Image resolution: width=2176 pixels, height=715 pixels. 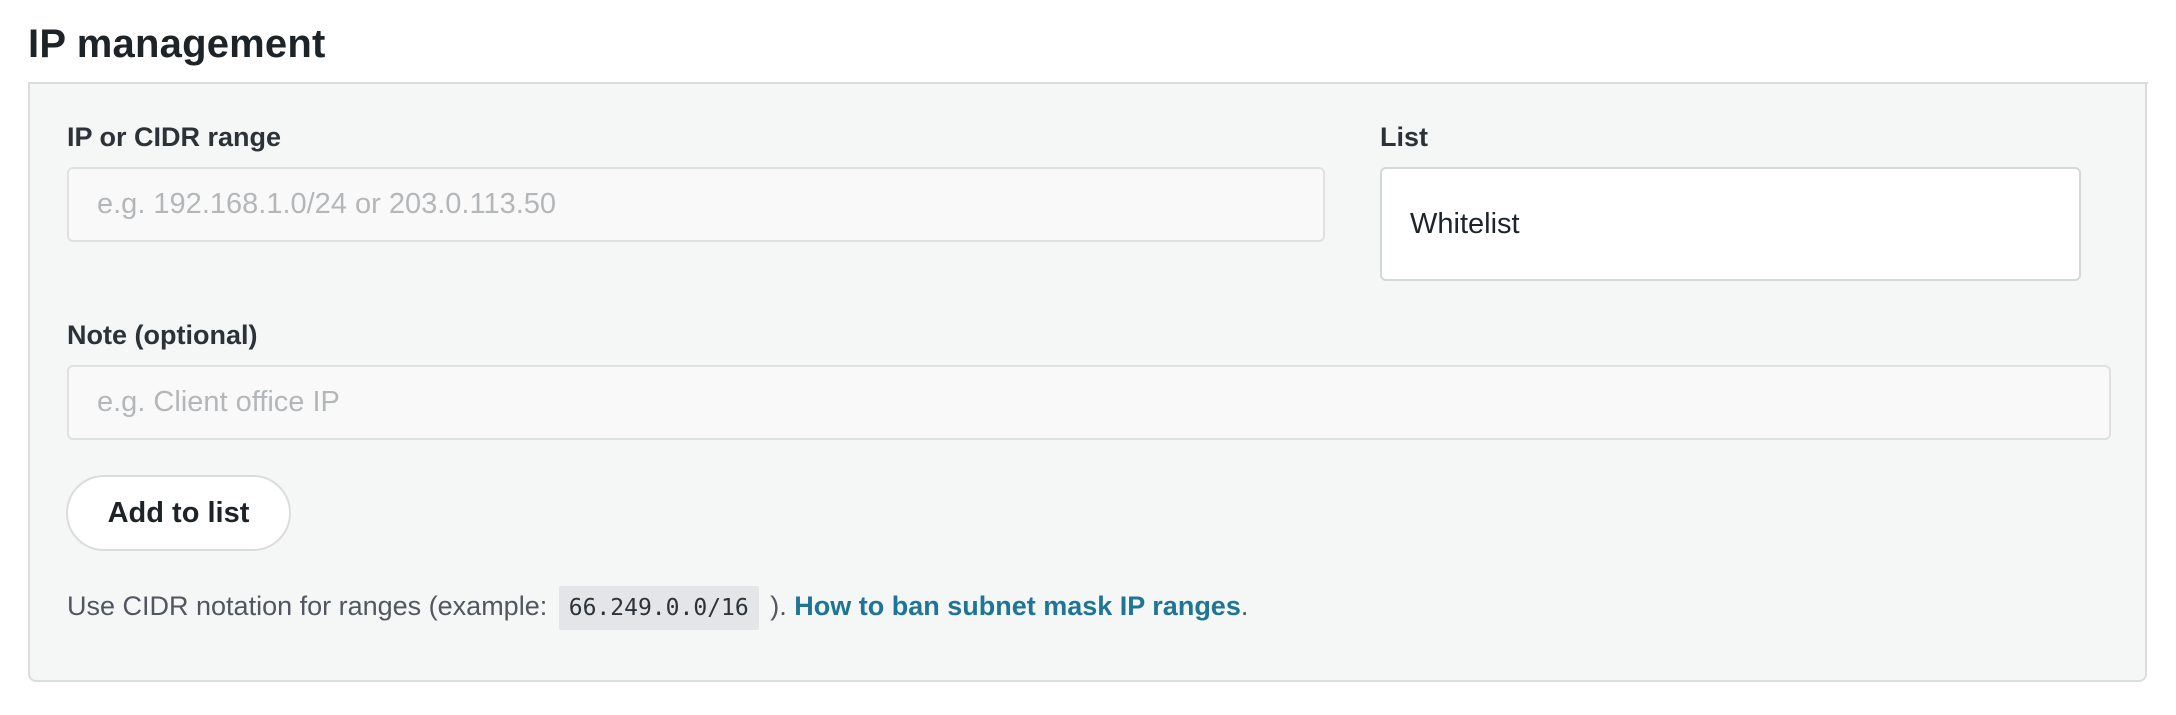 I want to click on list-field-label: List, so click(x=1404, y=137).